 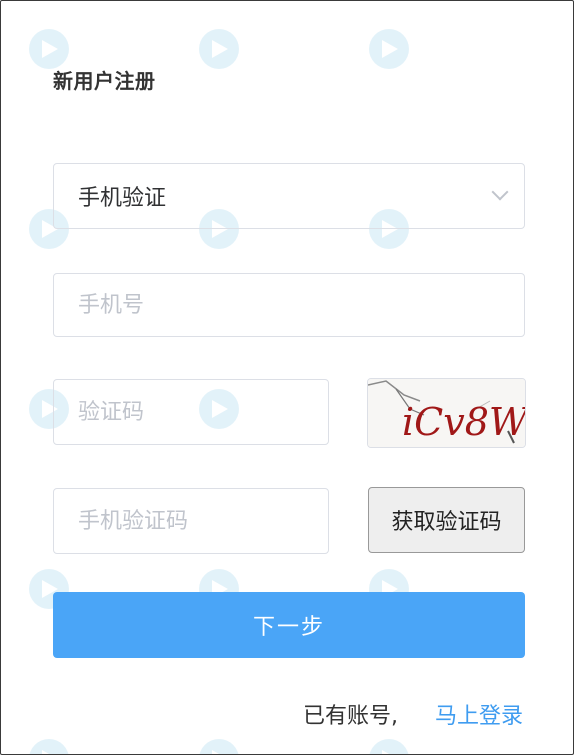 What do you see at coordinates (500, 192) in the screenshot?
I see `chevron-down-icon` at bounding box center [500, 192].